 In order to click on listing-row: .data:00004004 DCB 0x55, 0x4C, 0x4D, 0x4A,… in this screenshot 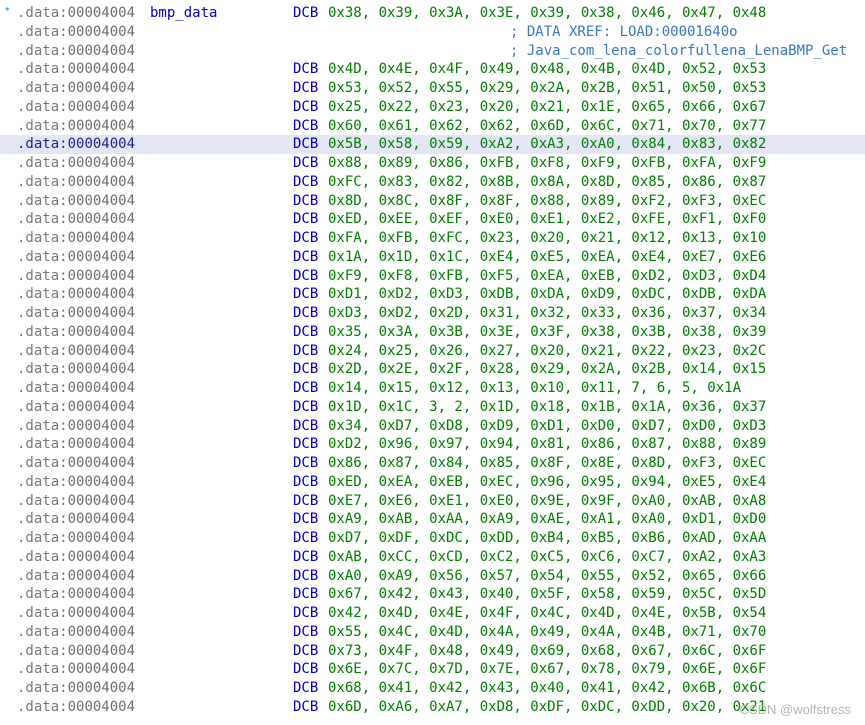, I will do `click(432, 632)`.